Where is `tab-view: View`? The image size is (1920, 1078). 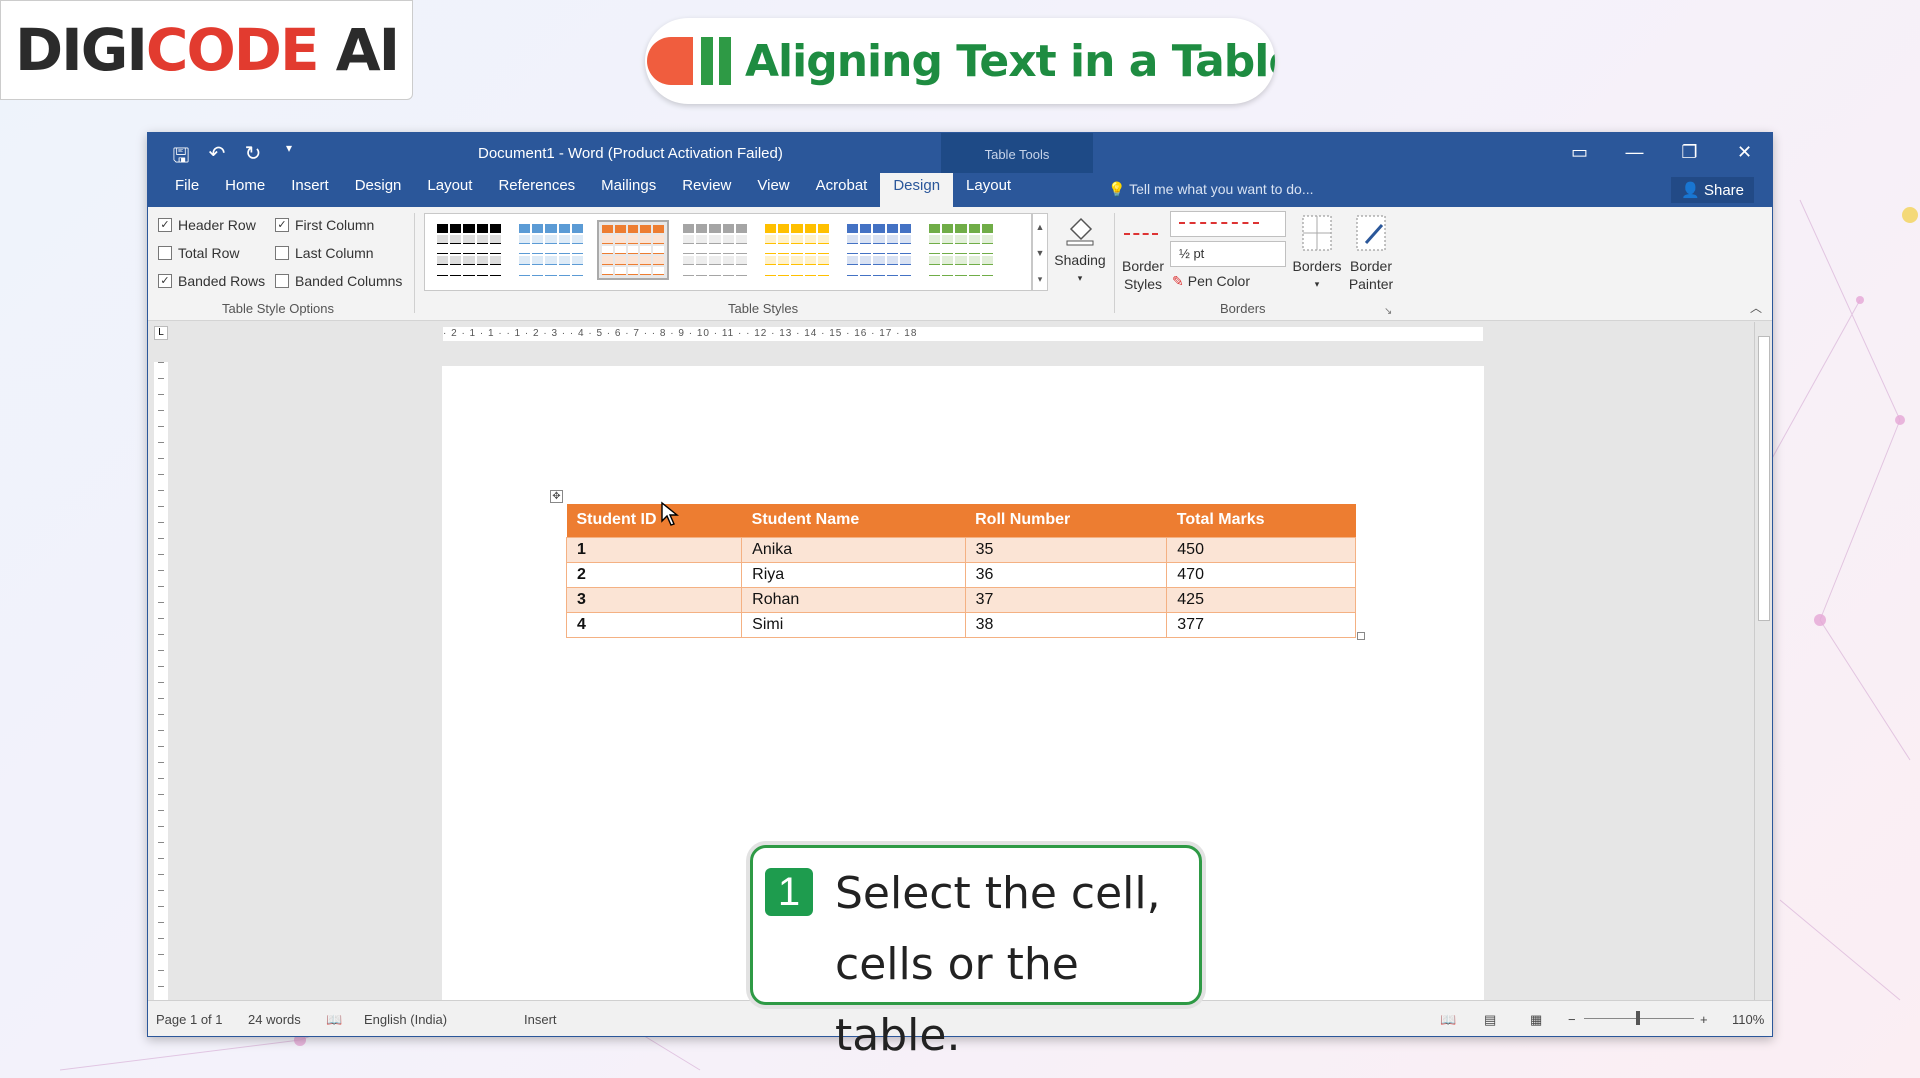 tab-view: View is located at coordinates (773, 190).